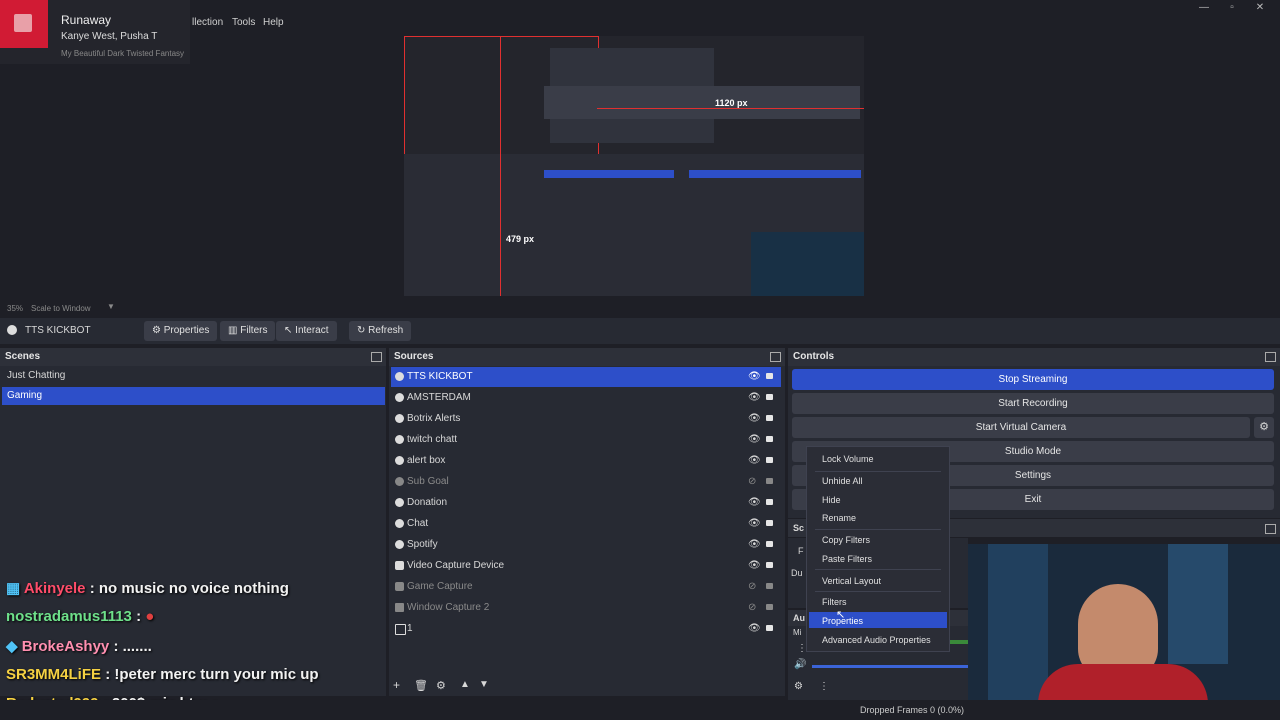 The height and width of the screenshot is (720, 1280). Describe the element at coordinates (586, 419) in the screenshot. I see `source-row-botrix-alerts: Botrix Alerts 👁` at that location.